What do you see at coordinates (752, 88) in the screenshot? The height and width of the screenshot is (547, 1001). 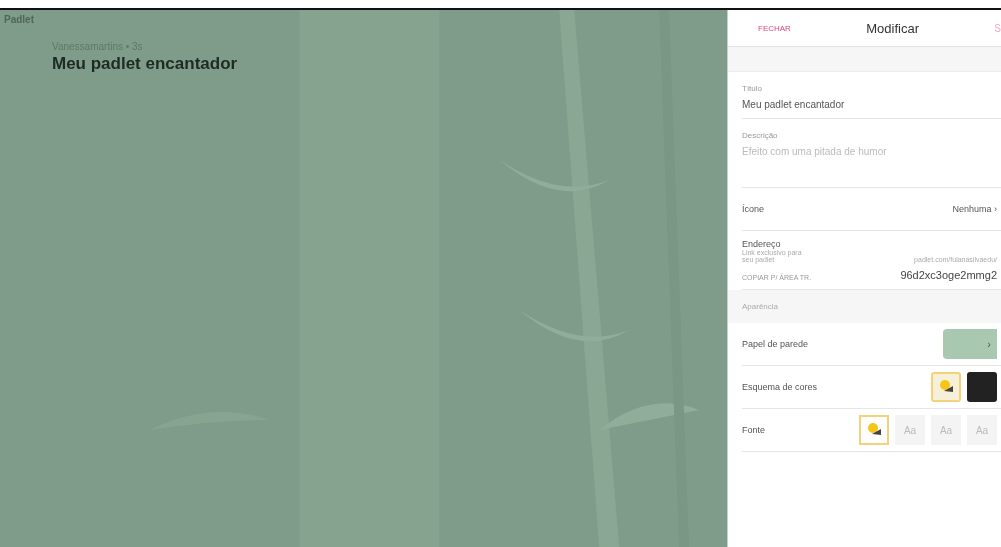 I see `field-label: Título` at bounding box center [752, 88].